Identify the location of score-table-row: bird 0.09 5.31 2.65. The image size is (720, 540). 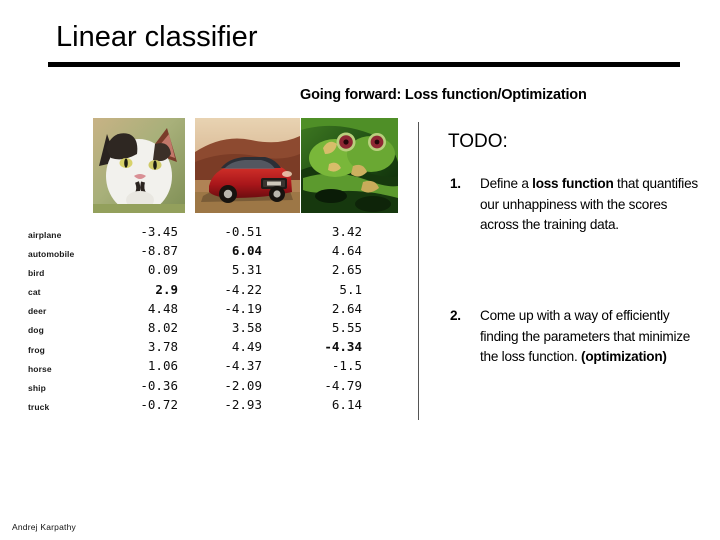
(200, 271).